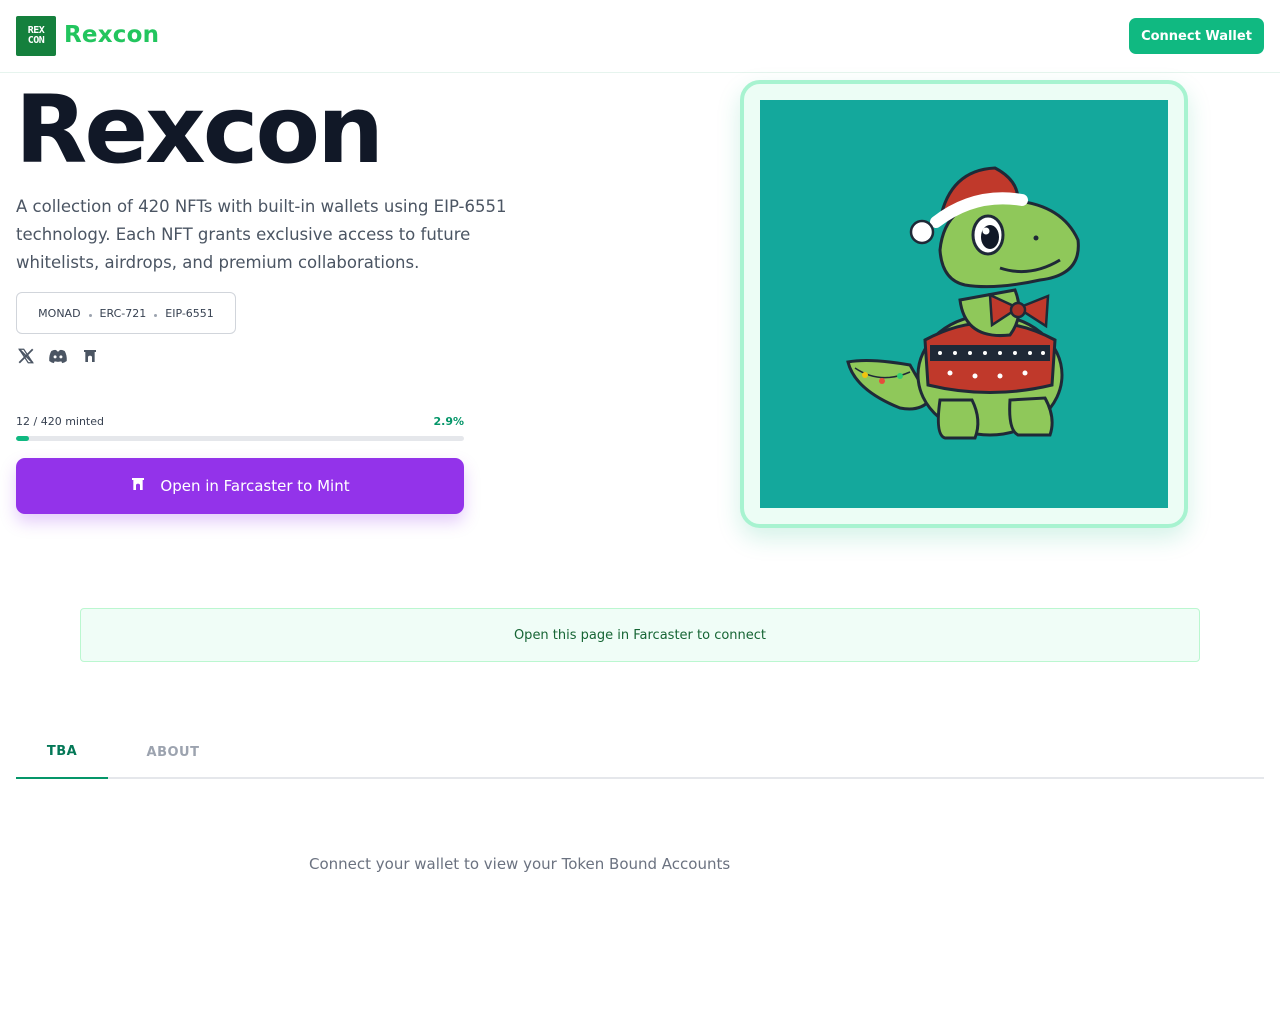 The width and height of the screenshot is (1280, 1024). Describe the element at coordinates (1196, 36) in the screenshot. I see `connect-wallet-button: Connect Wallet` at that location.